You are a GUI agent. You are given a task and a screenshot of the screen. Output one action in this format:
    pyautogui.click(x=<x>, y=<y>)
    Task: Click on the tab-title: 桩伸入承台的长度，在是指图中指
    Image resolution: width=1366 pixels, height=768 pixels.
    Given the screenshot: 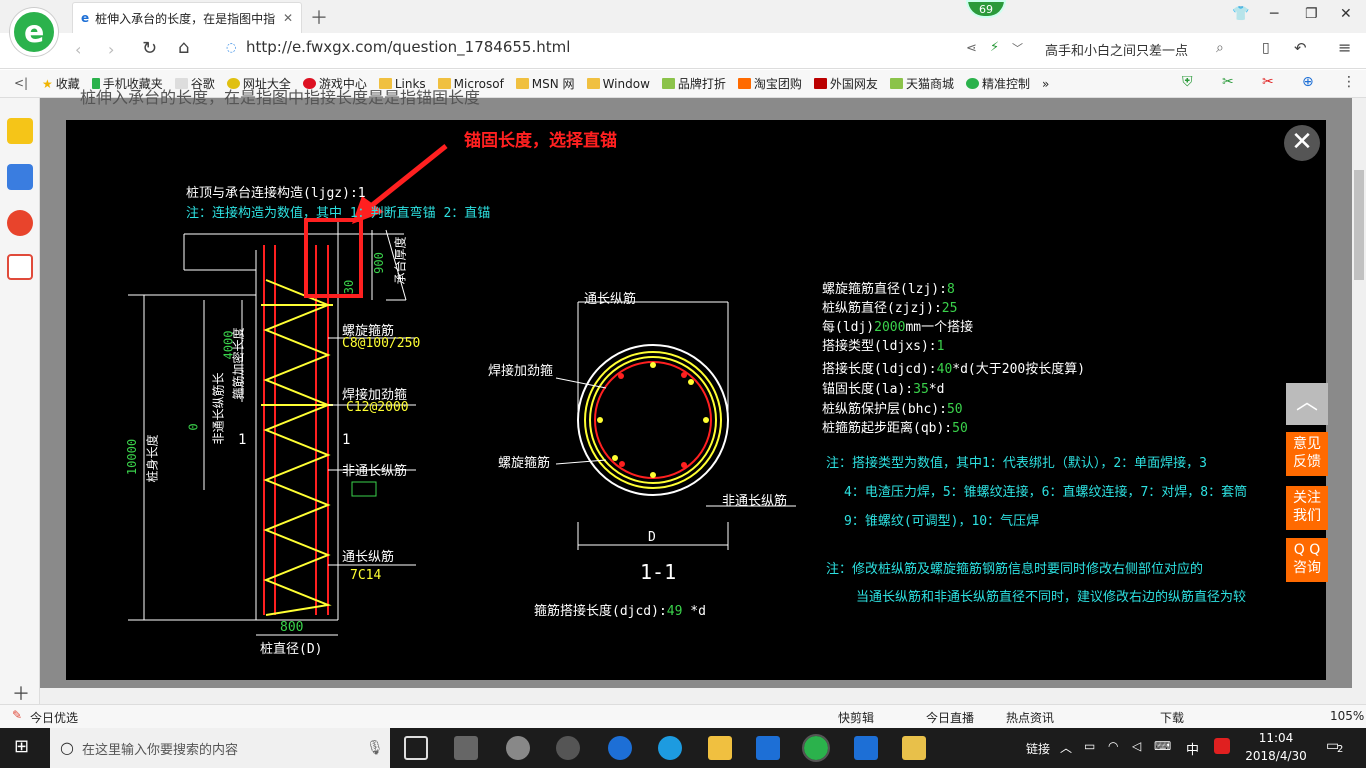 What is the action you would take?
    pyautogui.click(x=185, y=18)
    